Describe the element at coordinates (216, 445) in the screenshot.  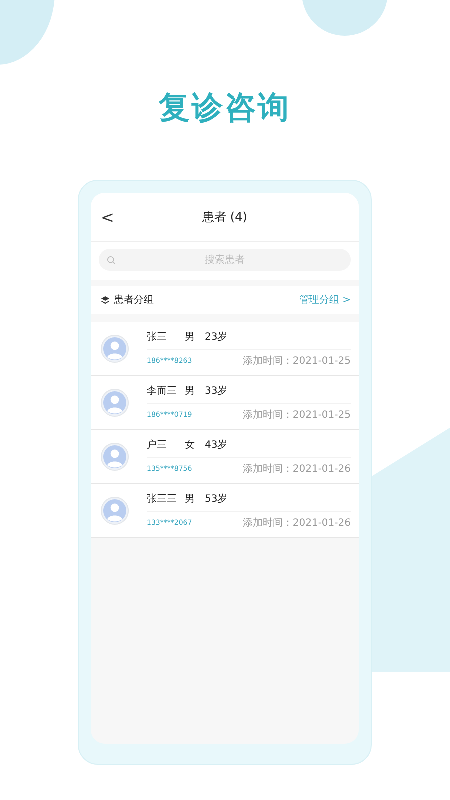
I see `patient-age: 43岁` at that location.